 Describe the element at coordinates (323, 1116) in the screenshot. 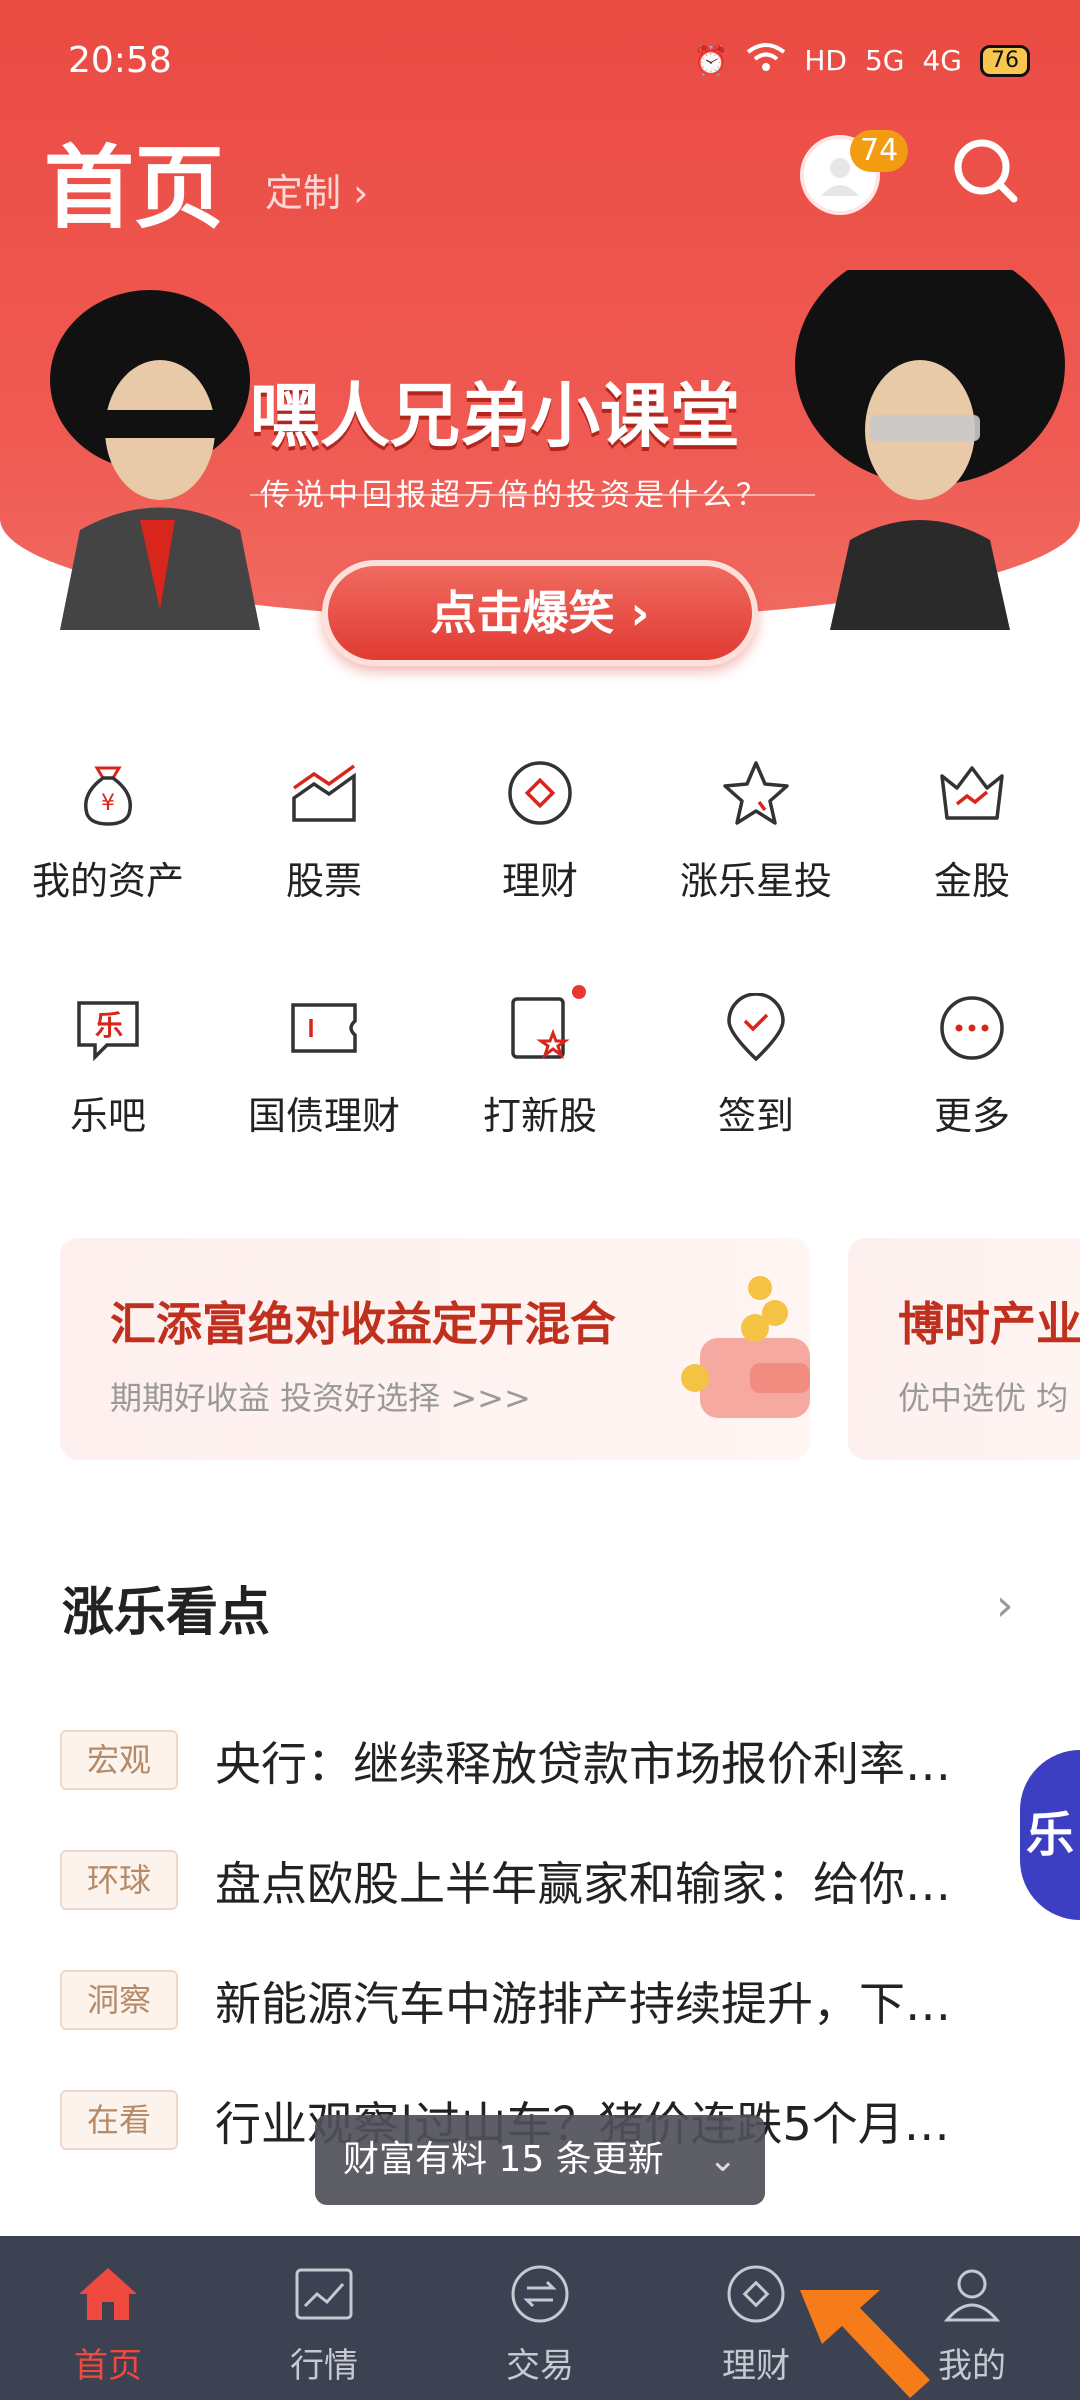

I see `shortcut-label: 国债理财` at that location.